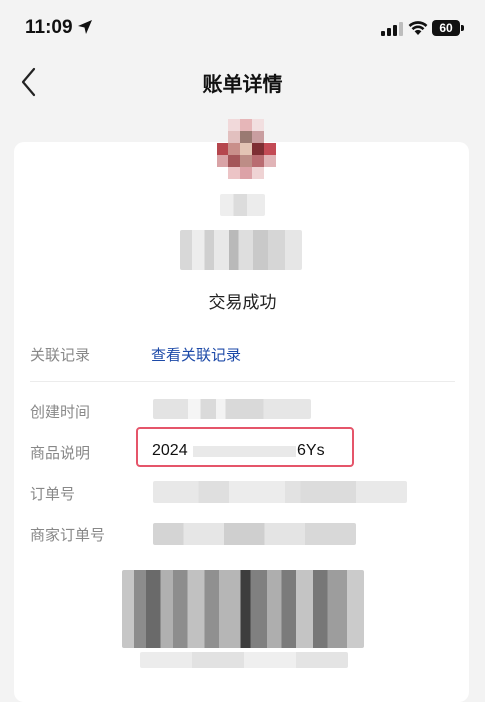 The height and width of the screenshot is (702, 485). I want to click on divider, so click(242, 381).